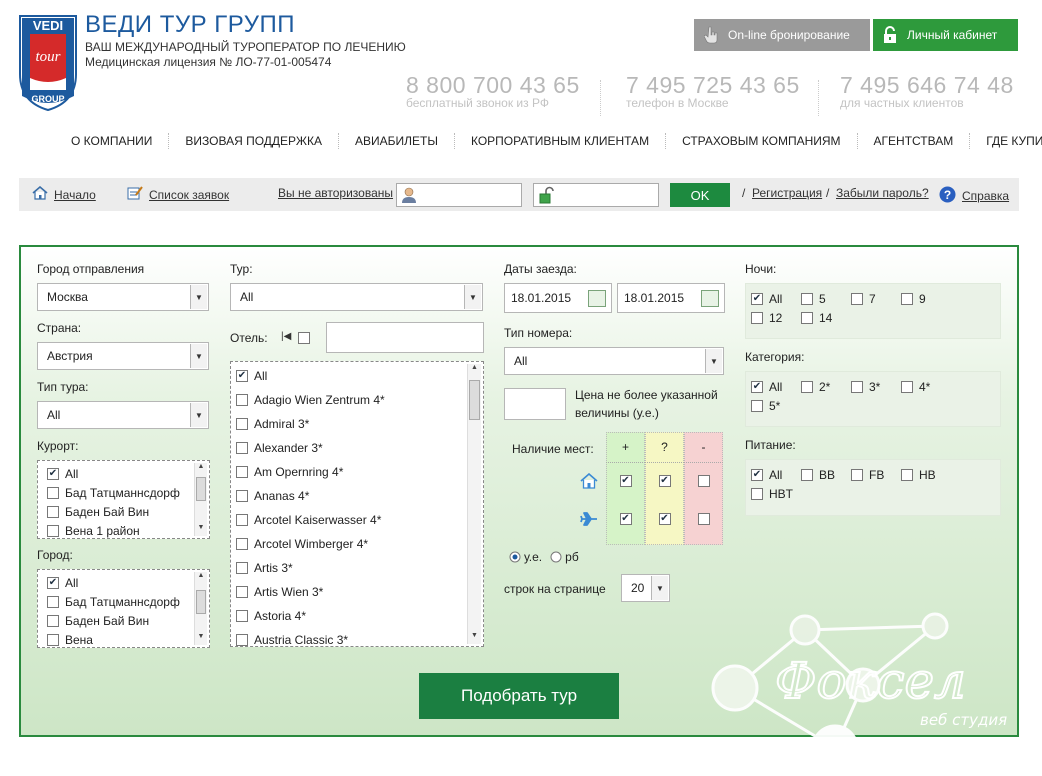 Image resolution: width=1042 pixels, height=776 pixels. I want to click on hotel-filter-checkbox, so click(304, 338).